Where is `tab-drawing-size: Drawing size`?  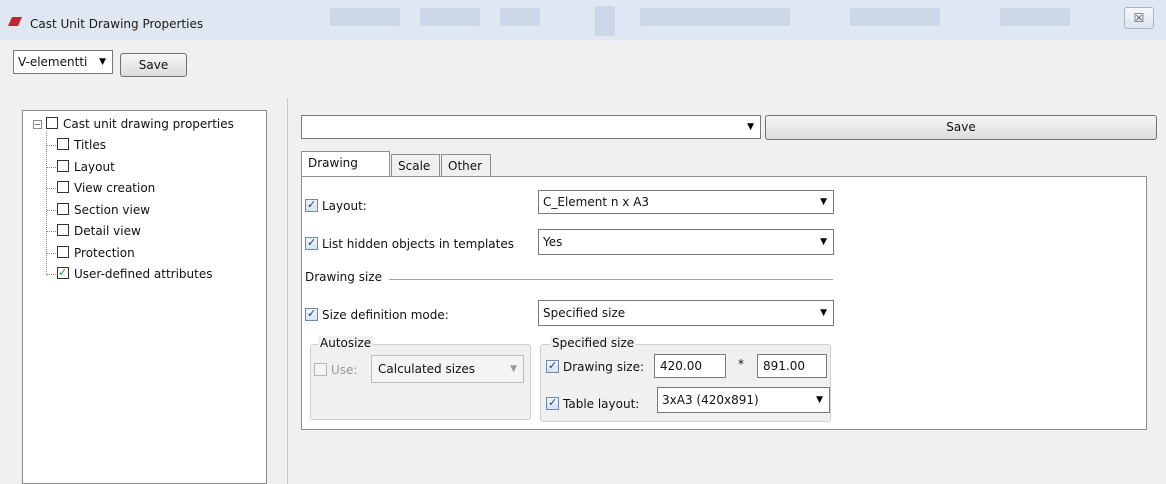 tab-drawing-size: Drawing size is located at coordinates (345, 171).